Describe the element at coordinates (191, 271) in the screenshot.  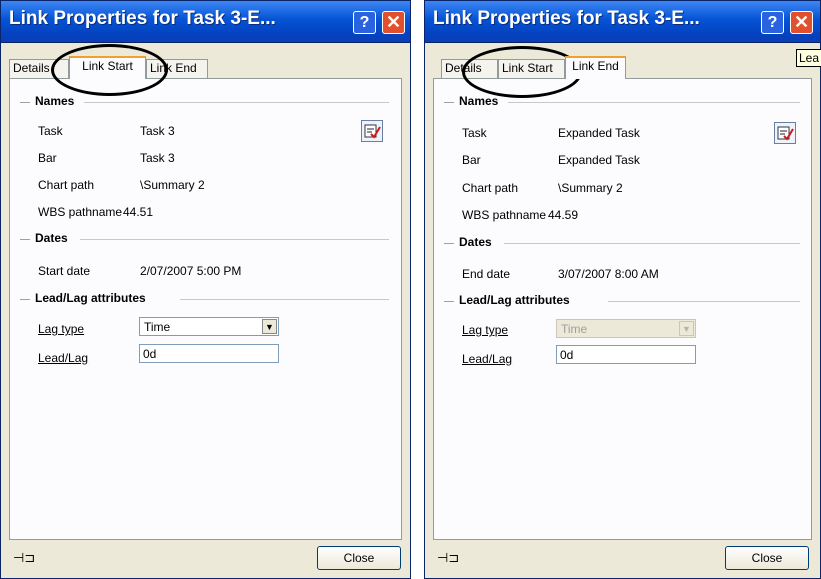
I see `start-date-value: 2/07/2007 5:00 PM` at that location.